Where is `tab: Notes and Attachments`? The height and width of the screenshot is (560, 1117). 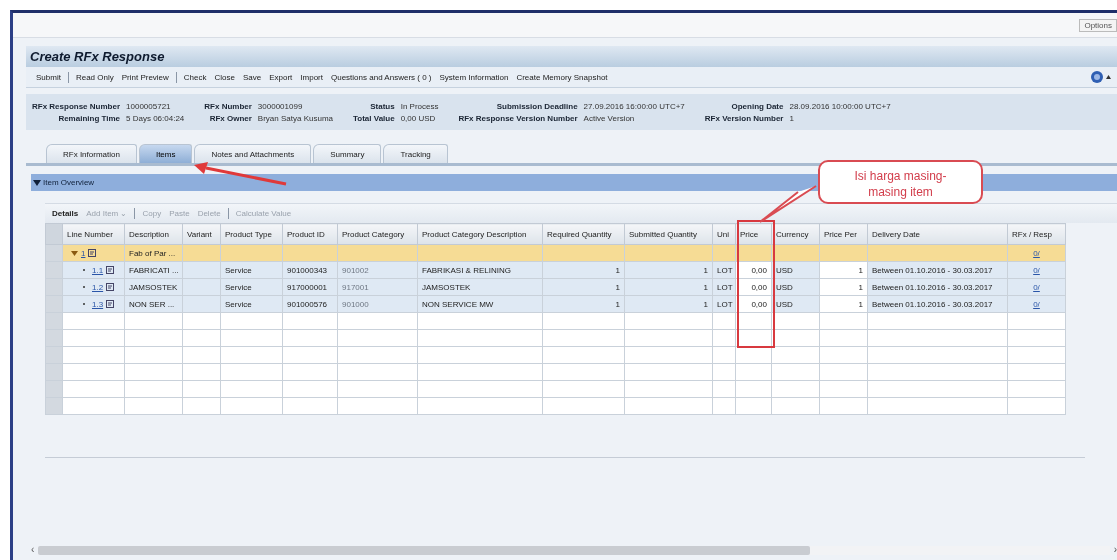 tab: Notes and Attachments is located at coordinates (253, 153).